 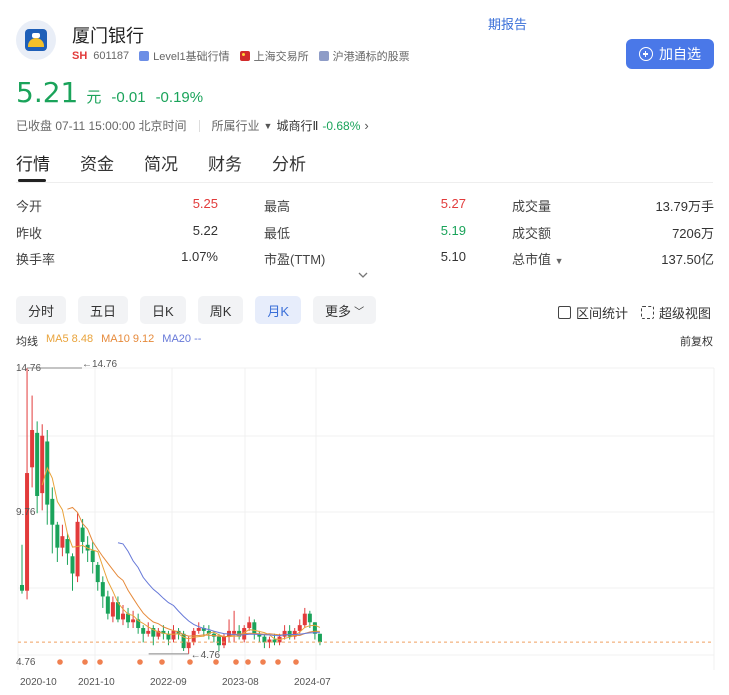 I want to click on main-tabs: 行情 资金 简况 财务 分析, so click(x=176, y=166).